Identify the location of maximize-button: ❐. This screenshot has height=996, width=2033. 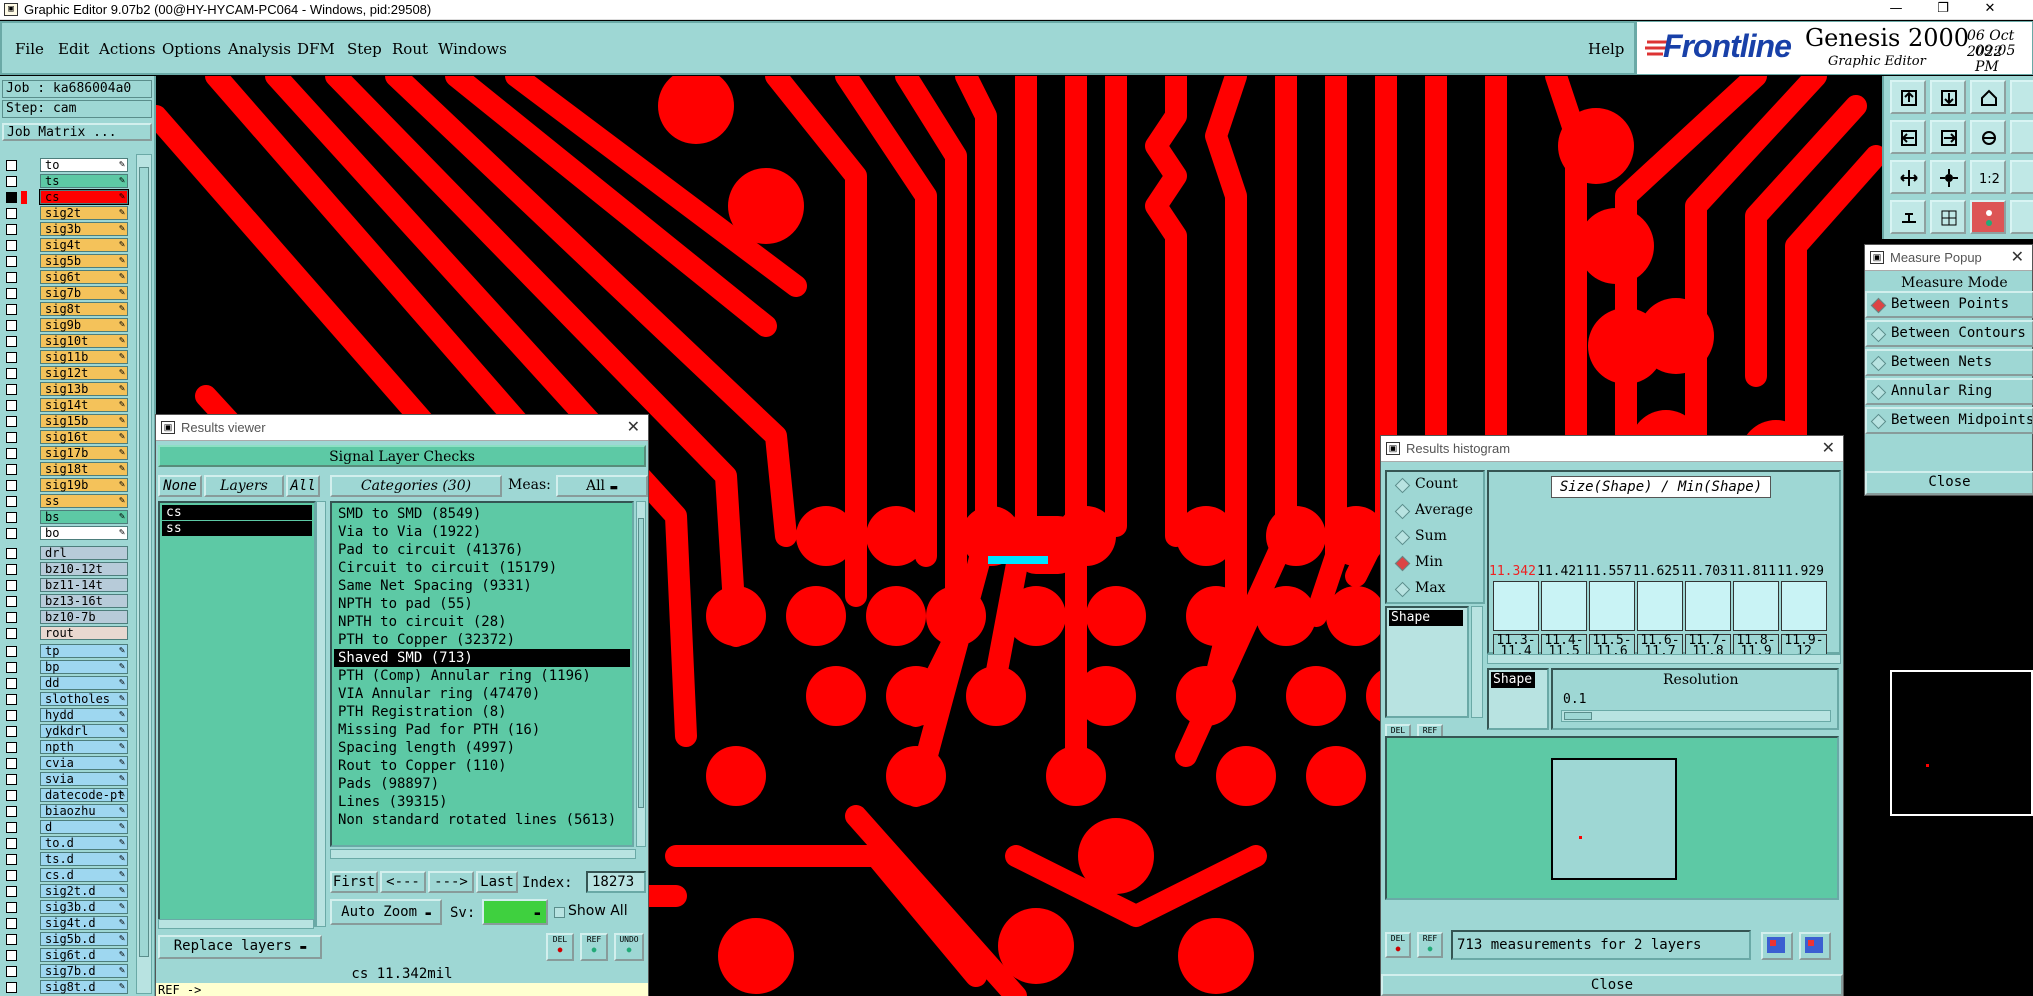
(1943, 10).